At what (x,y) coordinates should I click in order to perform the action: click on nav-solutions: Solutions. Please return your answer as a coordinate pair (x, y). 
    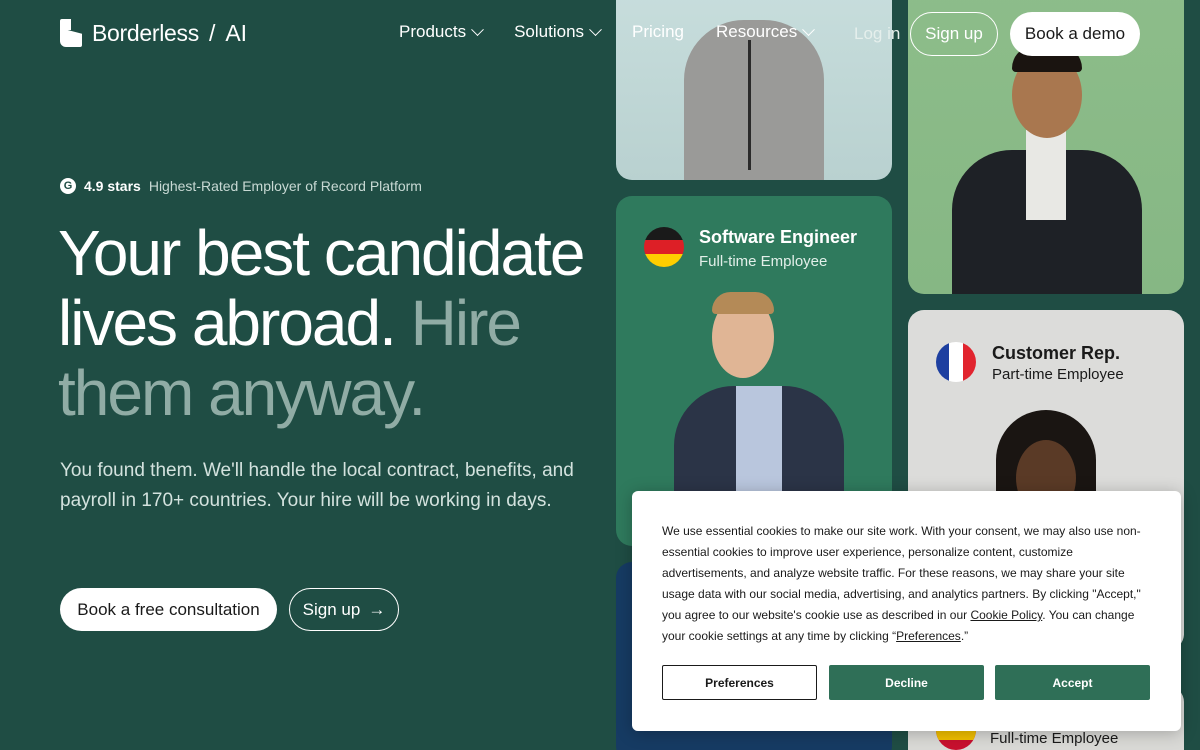
    Looking at the image, I should click on (558, 32).